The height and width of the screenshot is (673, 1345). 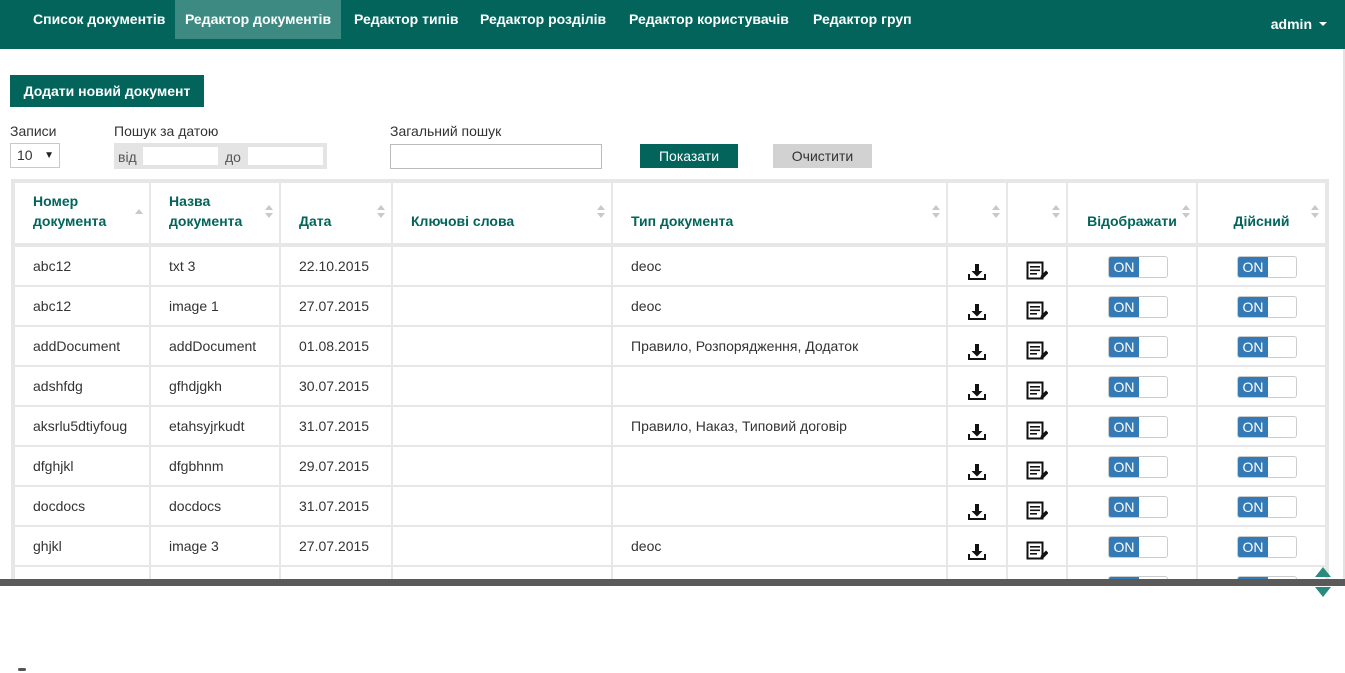 I want to click on column-header-display: Відображати, so click(x=1132, y=213).